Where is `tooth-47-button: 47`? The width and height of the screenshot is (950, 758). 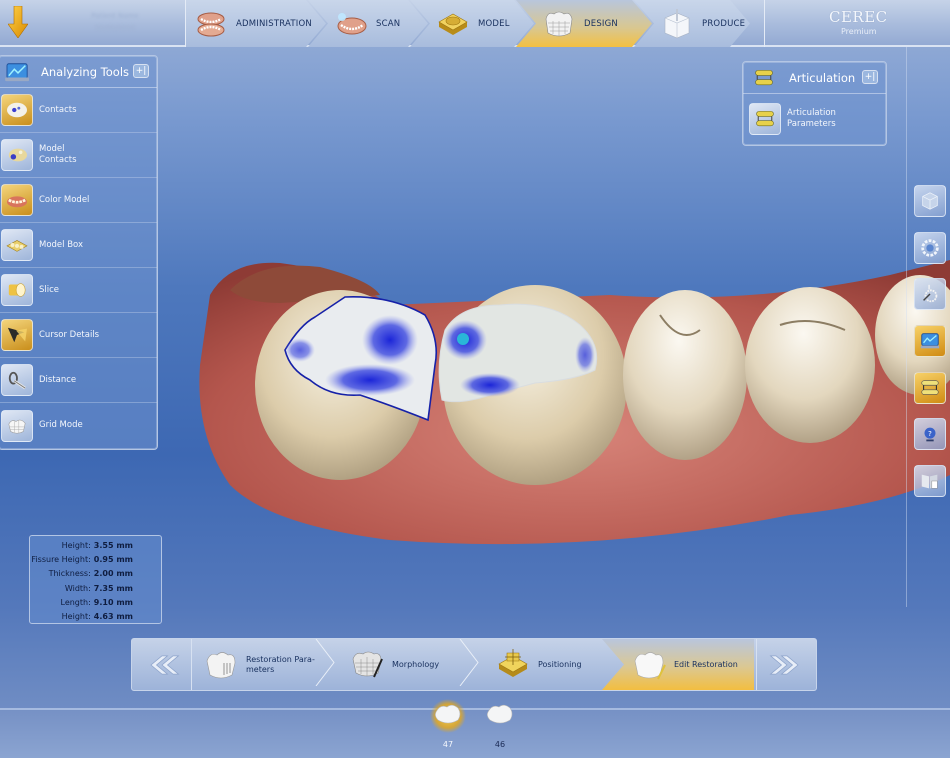
tooth-47-button: 47 is located at coordinates (448, 723).